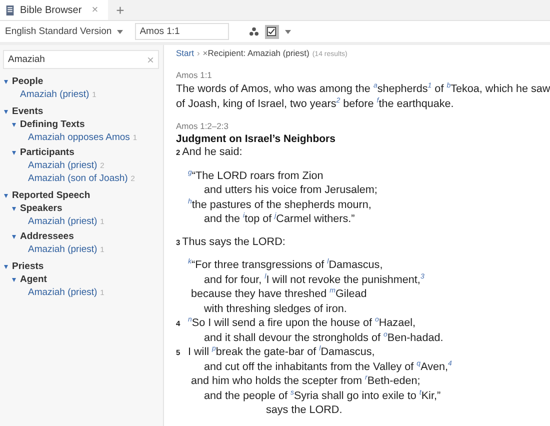 The image size is (550, 426). I want to click on tree-heading: Defining Texts, so click(48, 124).